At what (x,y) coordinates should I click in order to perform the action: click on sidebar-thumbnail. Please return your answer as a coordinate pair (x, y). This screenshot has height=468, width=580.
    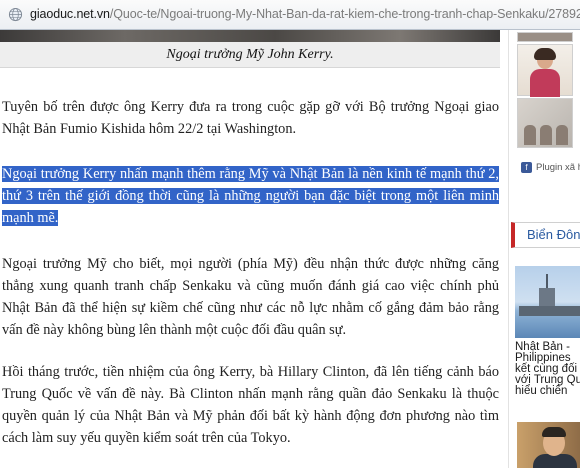
    Looking at the image, I should click on (545, 37).